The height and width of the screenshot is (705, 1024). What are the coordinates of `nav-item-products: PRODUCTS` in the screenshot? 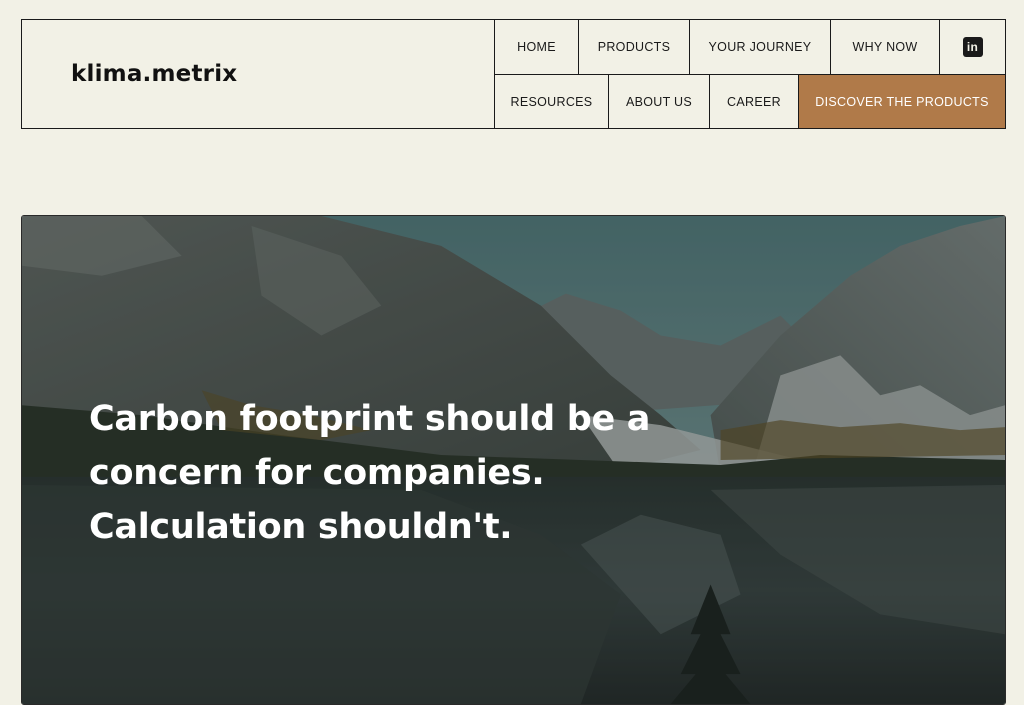 It's located at (633, 47).